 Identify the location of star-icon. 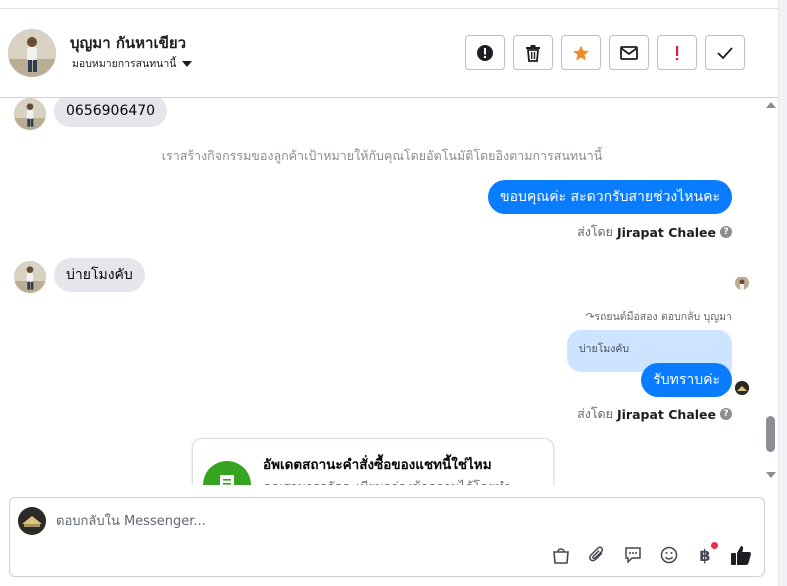
(581, 52).